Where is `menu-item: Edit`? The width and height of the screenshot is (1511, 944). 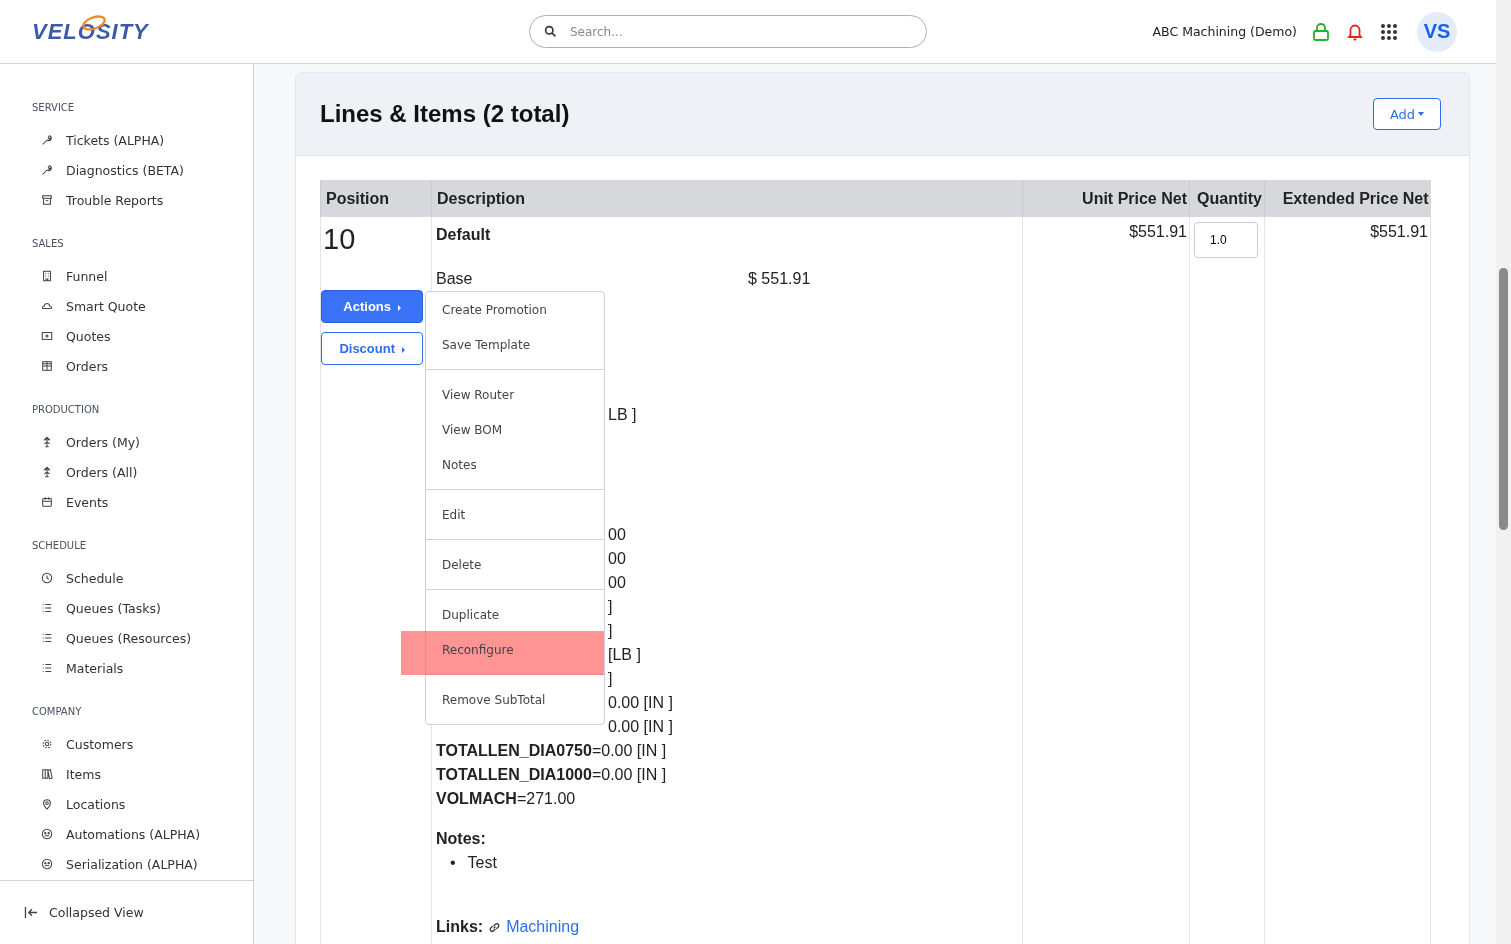 menu-item: Edit is located at coordinates (515, 514).